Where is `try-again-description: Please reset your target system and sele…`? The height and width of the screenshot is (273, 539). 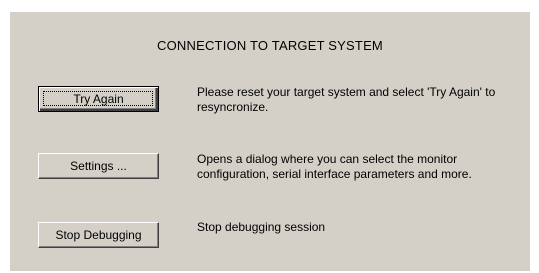
try-again-description: Please reset your target system and sele… is located at coordinates (346, 99).